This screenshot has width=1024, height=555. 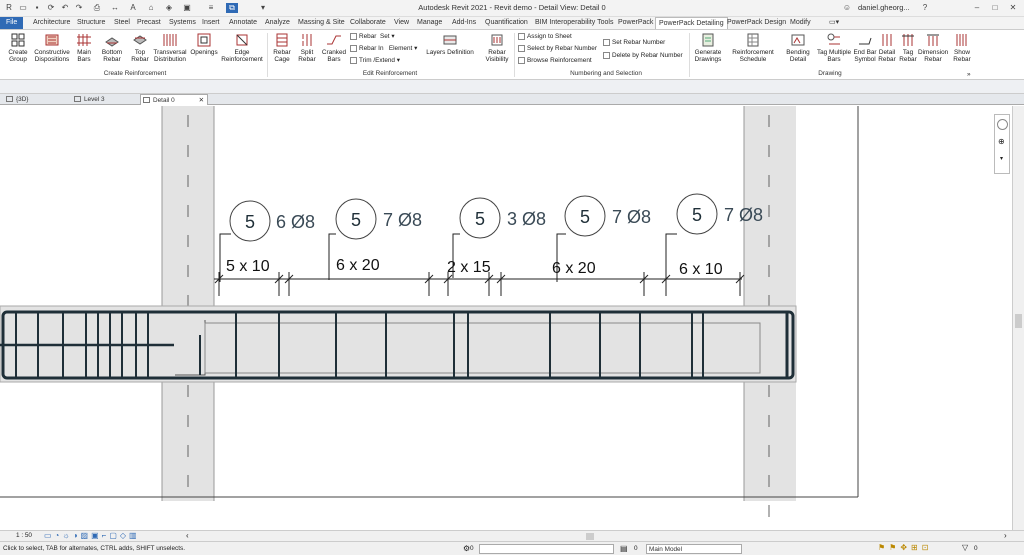 What do you see at coordinates (9, 99) in the screenshot?
I see `3d-view-icon` at bounding box center [9, 99].